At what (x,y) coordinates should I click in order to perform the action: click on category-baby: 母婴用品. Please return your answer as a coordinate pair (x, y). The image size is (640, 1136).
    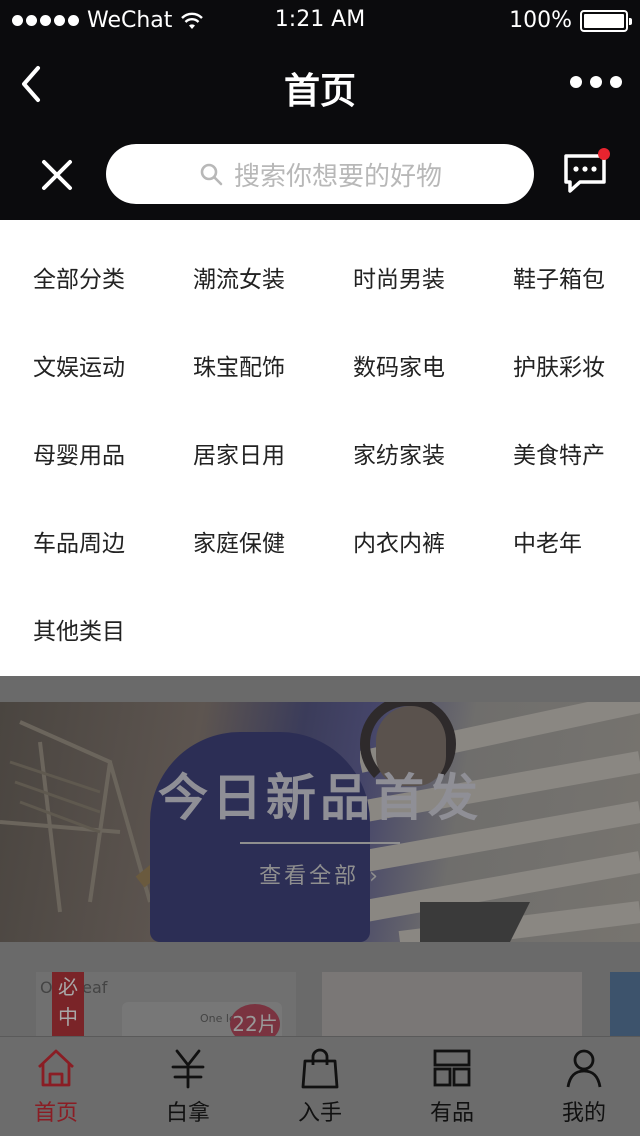
    Looking at the image, I should click on (79, 453).